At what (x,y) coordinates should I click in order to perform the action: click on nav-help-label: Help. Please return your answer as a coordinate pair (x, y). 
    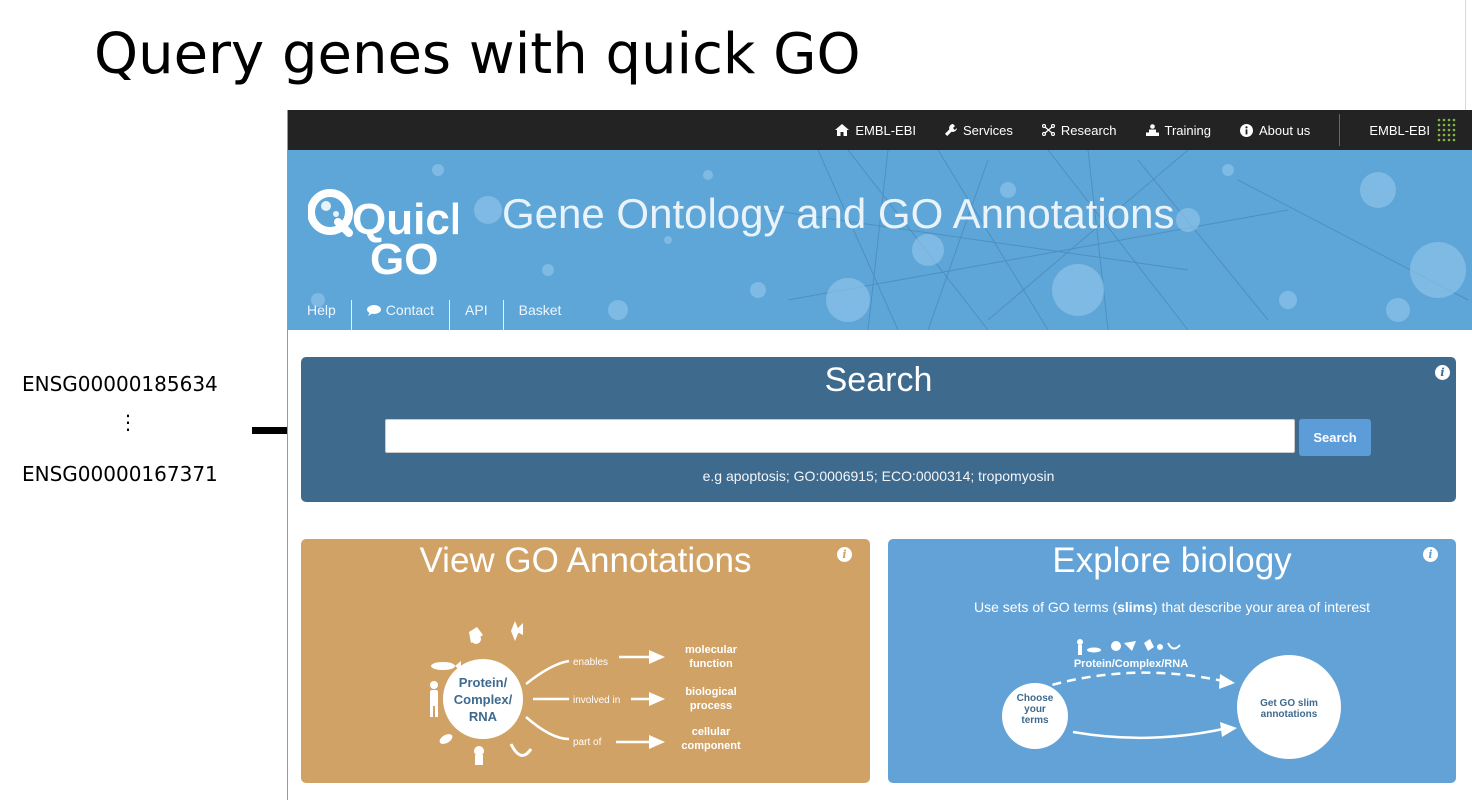
    Looking at the image, I should click on (321, 310).